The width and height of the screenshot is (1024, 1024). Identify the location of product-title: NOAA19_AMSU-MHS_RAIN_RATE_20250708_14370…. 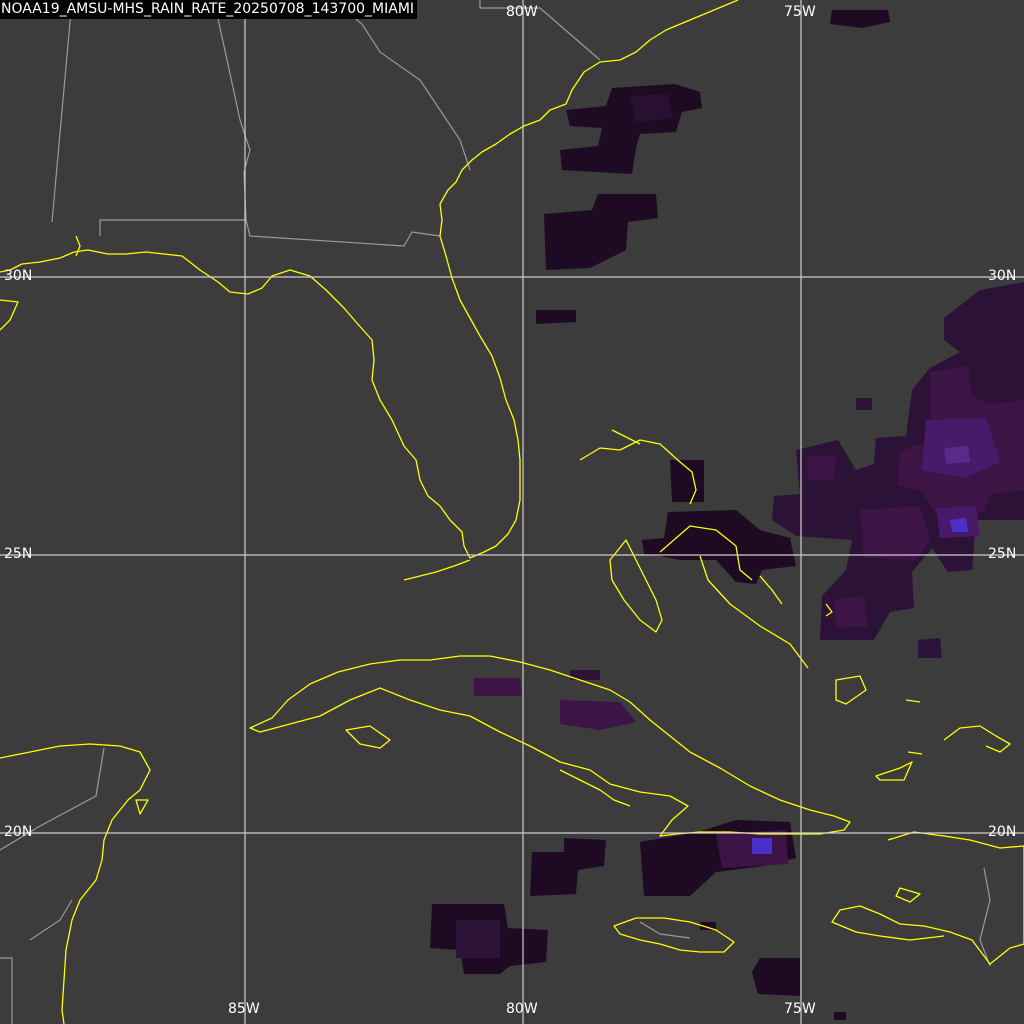
(209, 9).